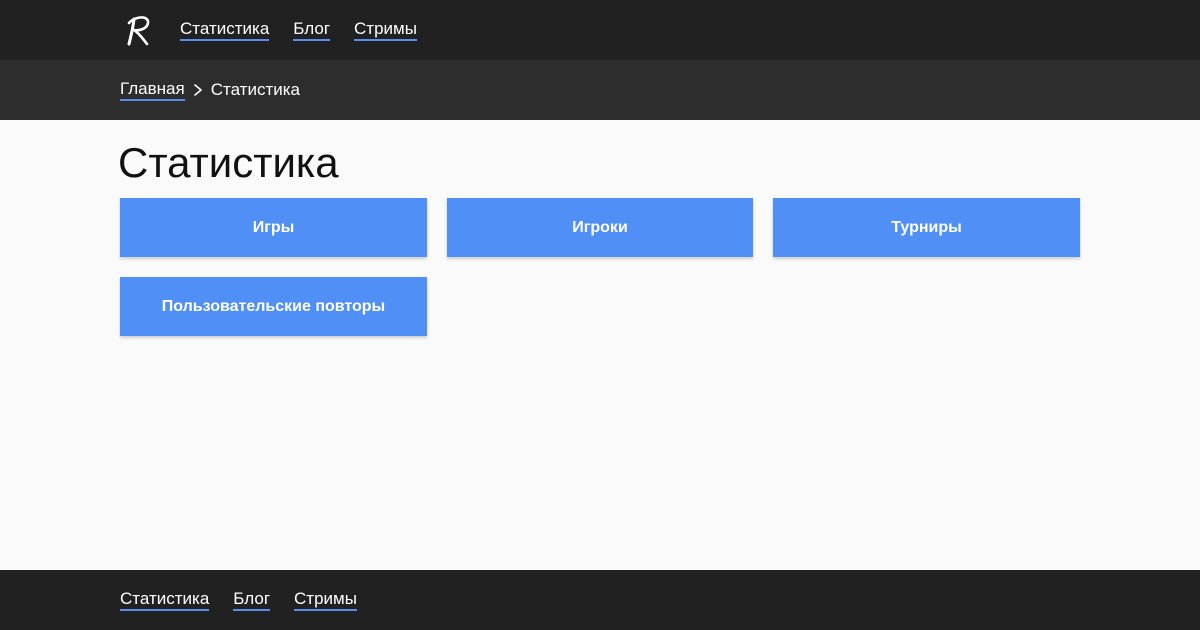 This screenshot has height=630, width=1200. I want to click on top-nav: Статистика Блог Стримы, so click(298, 30).